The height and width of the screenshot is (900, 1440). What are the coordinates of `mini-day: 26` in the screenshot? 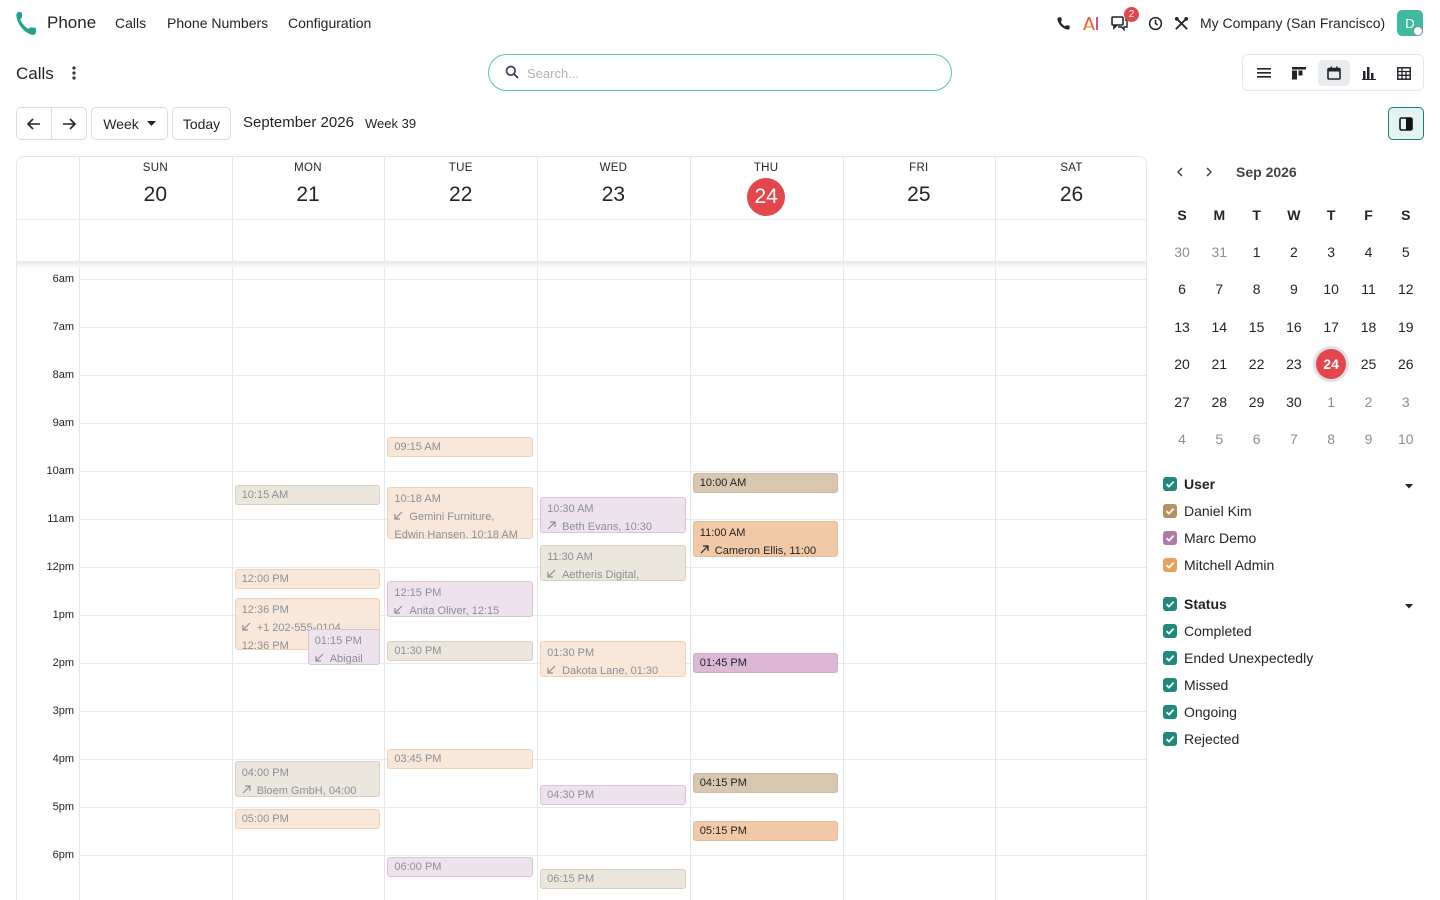 It's located at (1406, 364).